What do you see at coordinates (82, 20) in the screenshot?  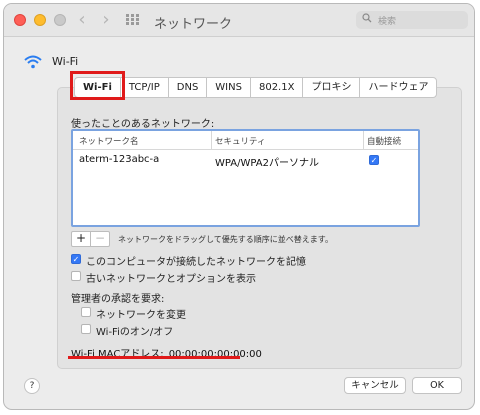 I see `back-button: ‹` at bounding box center [82, 20].